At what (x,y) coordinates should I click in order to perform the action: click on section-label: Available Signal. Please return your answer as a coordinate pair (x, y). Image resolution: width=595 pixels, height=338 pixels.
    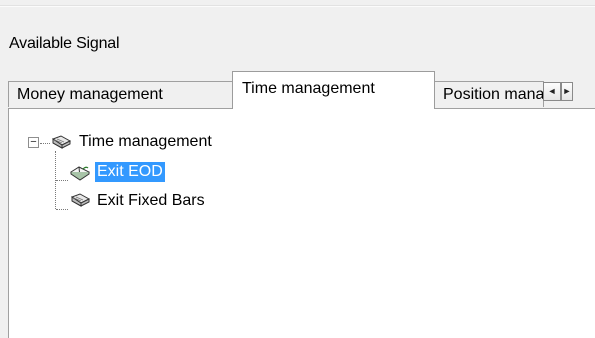
    Looking at the image, I should click on (64, 43).